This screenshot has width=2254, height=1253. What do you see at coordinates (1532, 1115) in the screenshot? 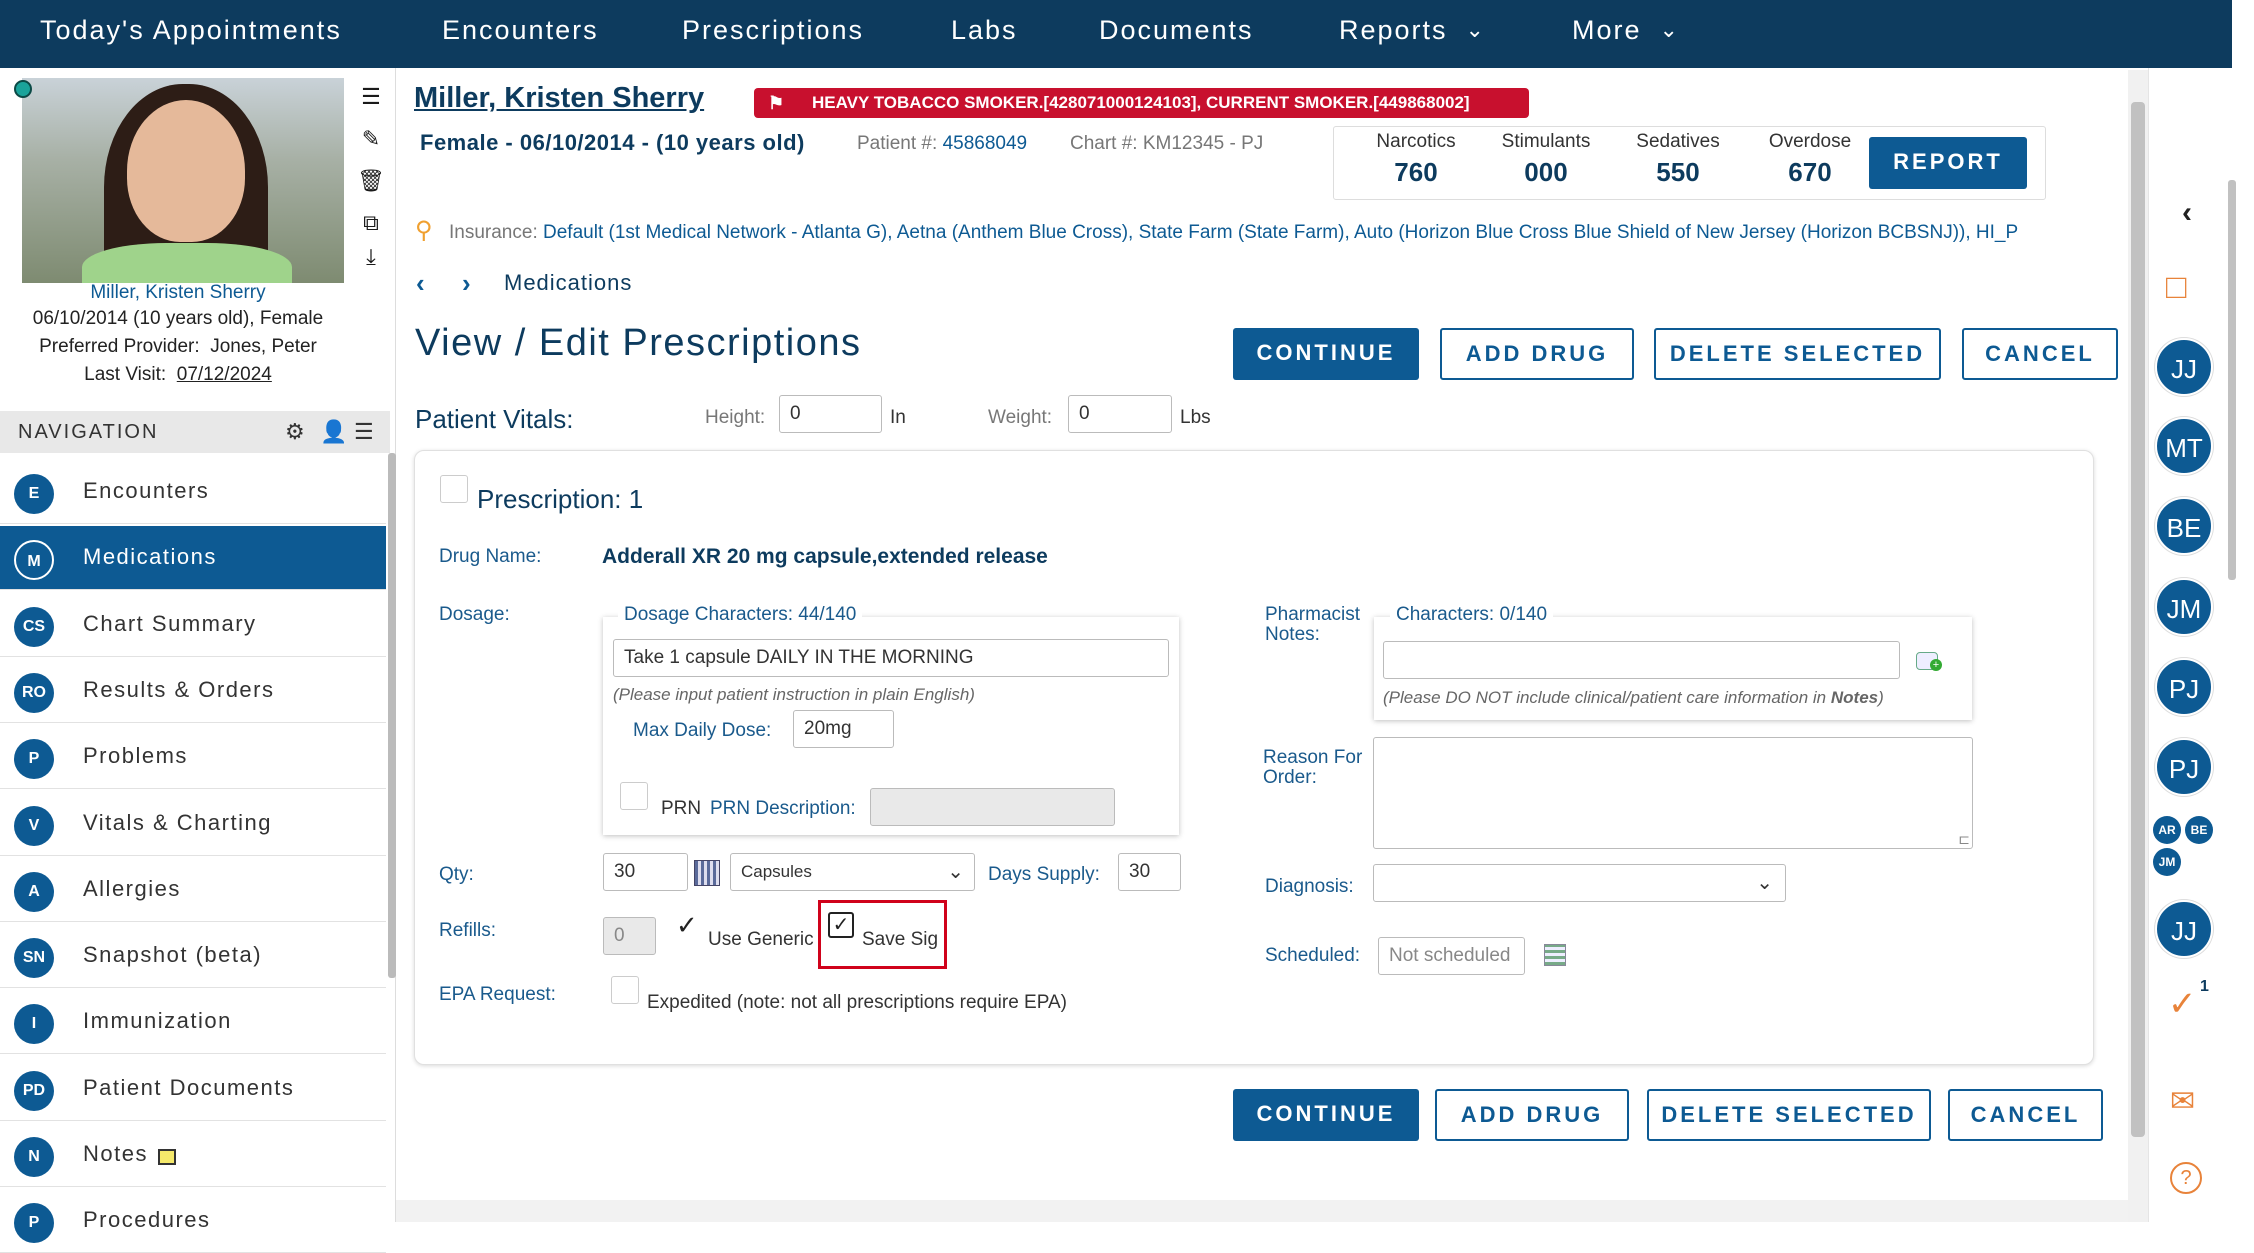
I see `add-drug-button-bottom: ADD DRUG` at bounding box center [1532, 1115].